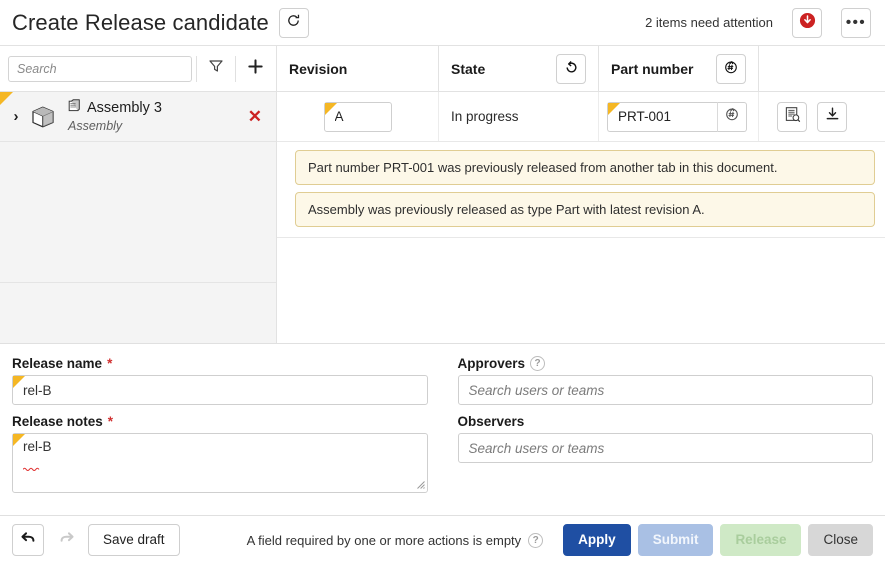 The height and width of the screenshot is (564, 885). Describe the element at coordinates (675, 540) in the screenshot. I see `submit-button: Submit` at that location.